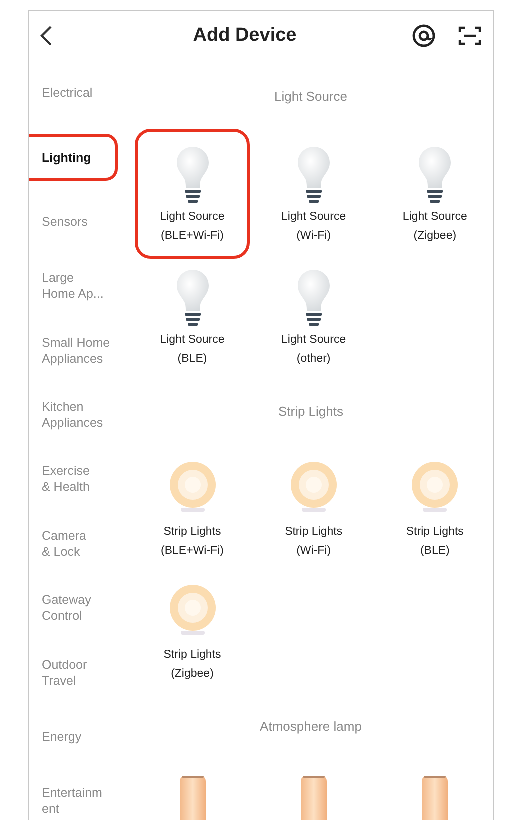  Describe the element at coordinates (311, 97) in the screenshot. I see `section-title: Light Source` at that location.